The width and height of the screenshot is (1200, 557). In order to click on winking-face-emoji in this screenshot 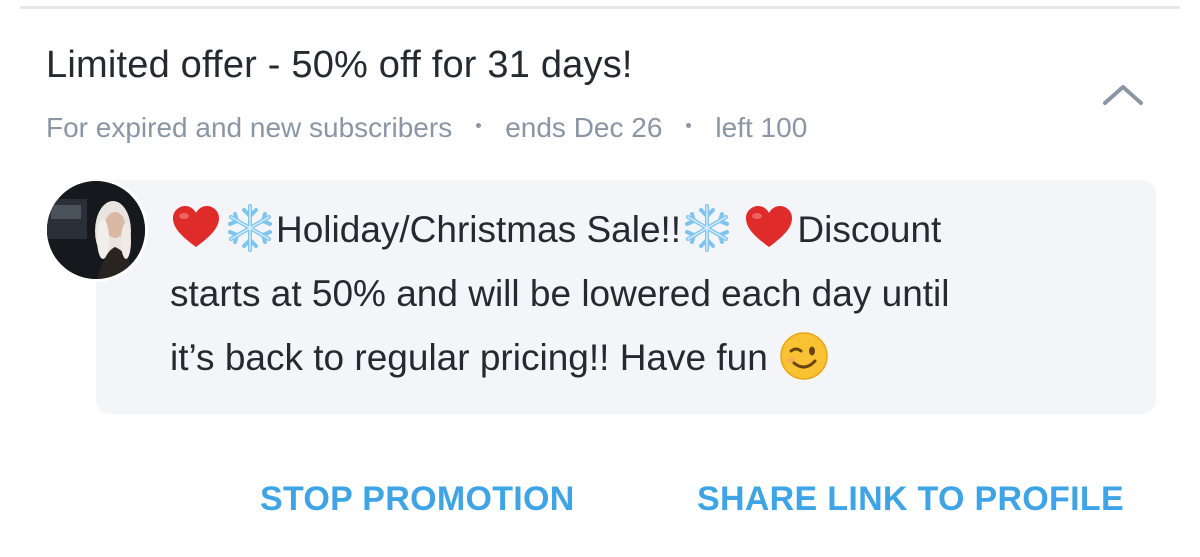, I will do `click(804, 356)`.